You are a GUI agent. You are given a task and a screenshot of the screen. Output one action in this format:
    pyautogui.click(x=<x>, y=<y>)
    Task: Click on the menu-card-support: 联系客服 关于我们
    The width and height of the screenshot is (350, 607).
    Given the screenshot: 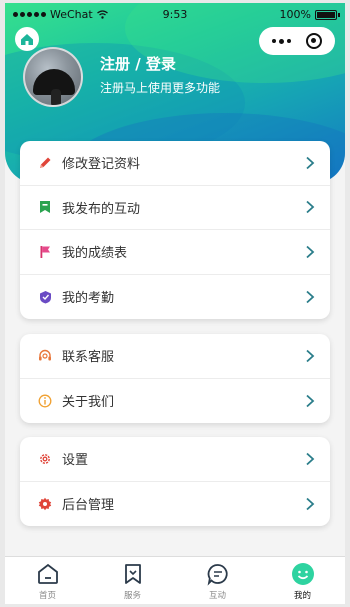 What is the action you would take?
    pyautogui.click(x=175, y=378)
    